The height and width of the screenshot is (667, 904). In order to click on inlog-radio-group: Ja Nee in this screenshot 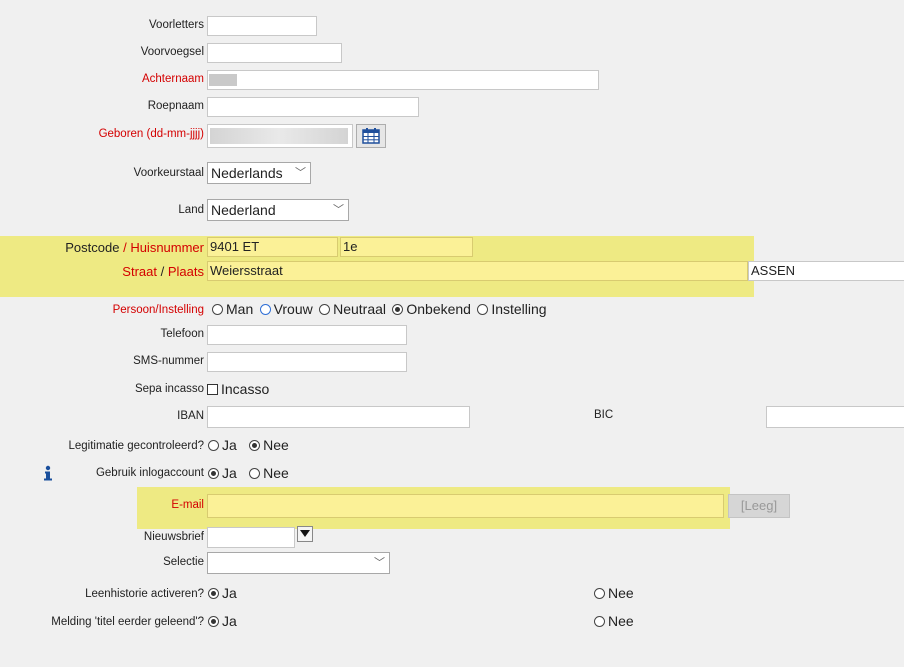, I will do `click(250, 473)`.